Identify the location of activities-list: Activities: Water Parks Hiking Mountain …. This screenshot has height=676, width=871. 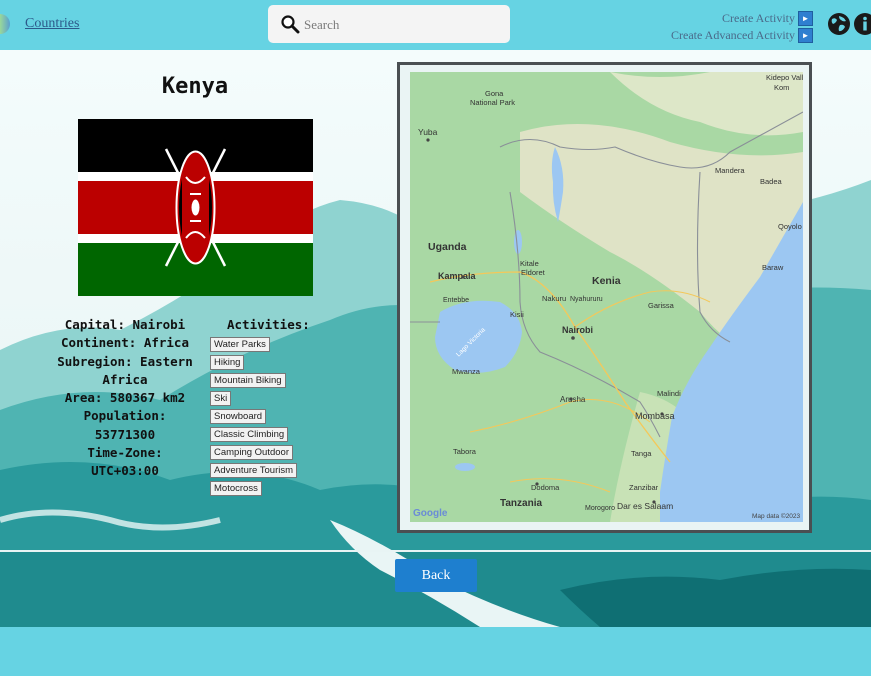
(270, 406).